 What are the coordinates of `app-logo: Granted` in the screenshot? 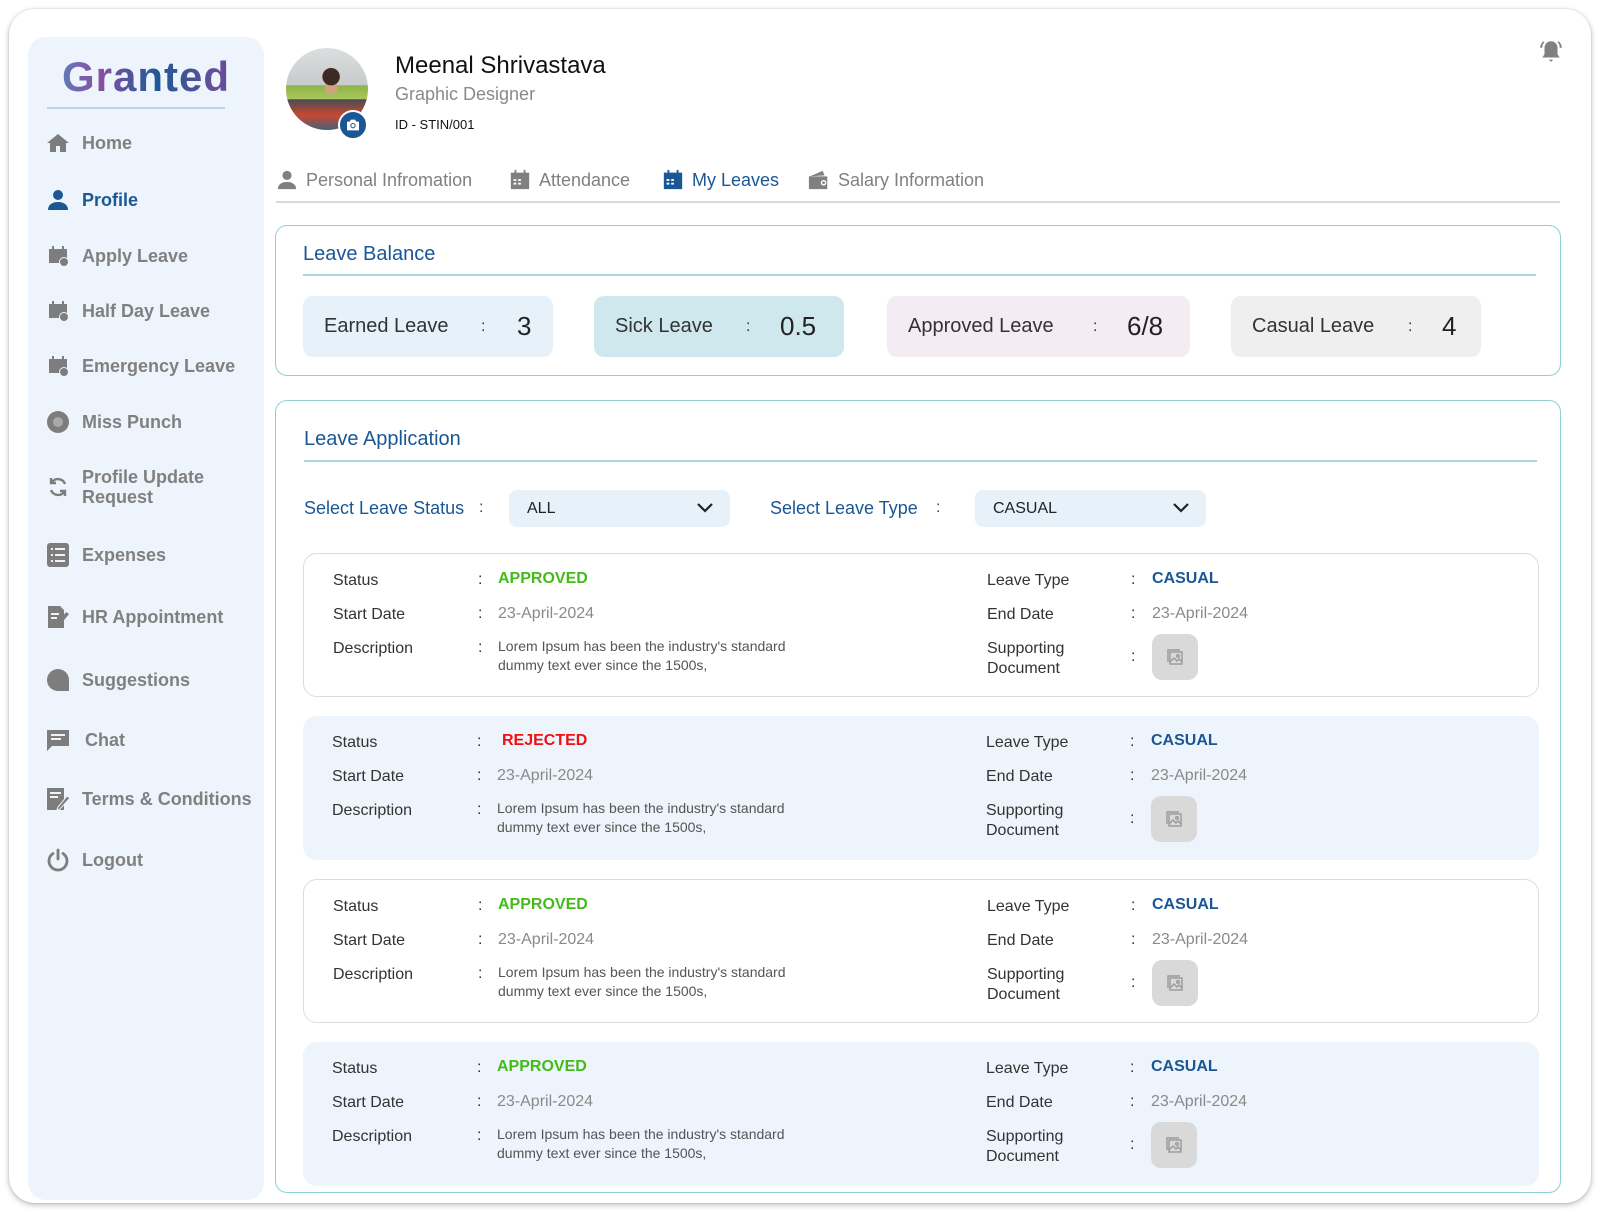 It's located at (146, 77).